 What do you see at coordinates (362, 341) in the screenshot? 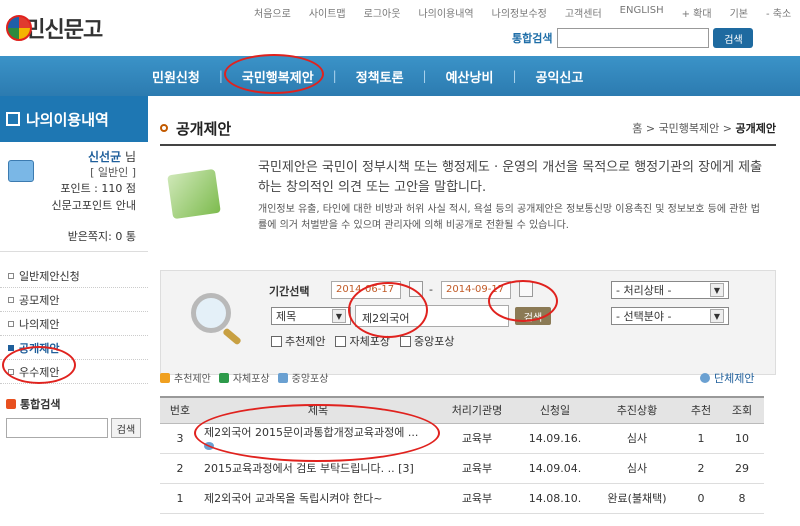
I see `filter-checkboxes: 추천제안 자체포상 중앙포상` at bounding box center [362, 341].